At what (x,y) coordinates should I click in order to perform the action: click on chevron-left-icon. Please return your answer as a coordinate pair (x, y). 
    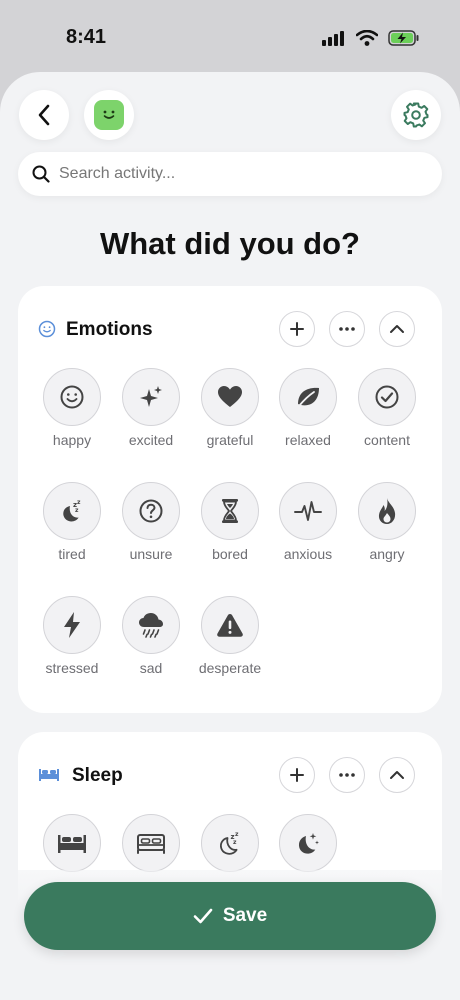
    Looking at the image, I should click on (44, 115).